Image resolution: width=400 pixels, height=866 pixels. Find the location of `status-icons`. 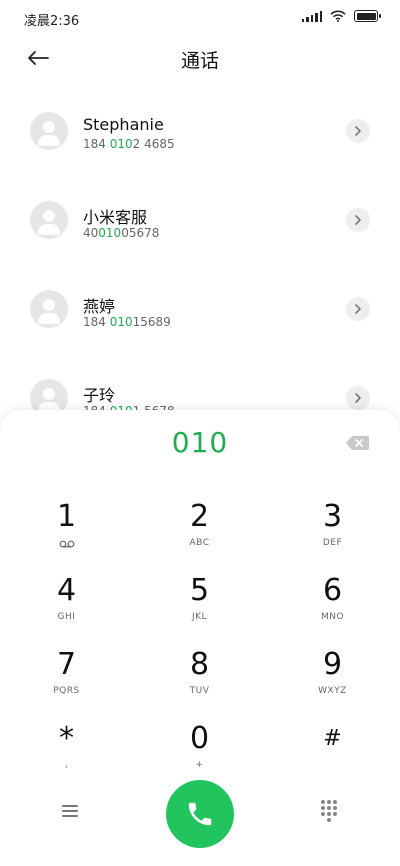

status-icons is located at coordinates (341, 16).